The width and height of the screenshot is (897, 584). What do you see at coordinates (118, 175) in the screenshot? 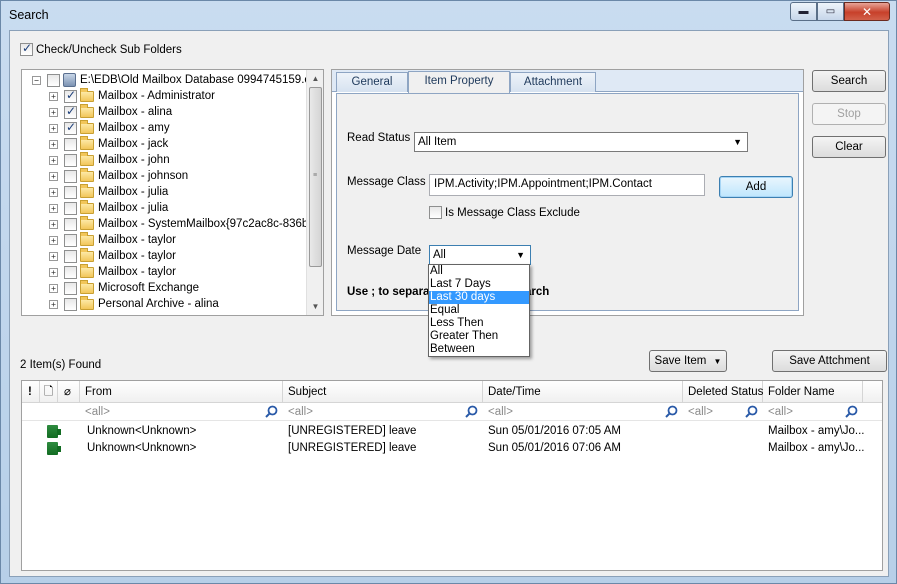
I see `tree-item: + Mailbox - johnson` at bounding box center [118, 175].